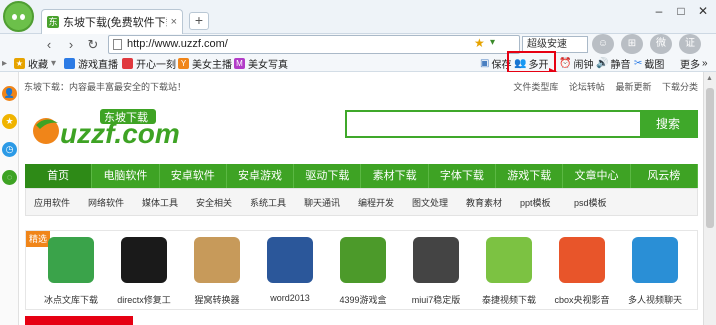 Image resolution: width=716 pixels, height=325 pixels. I want to click on subnav-item: ppt模板, so click(547, 202).